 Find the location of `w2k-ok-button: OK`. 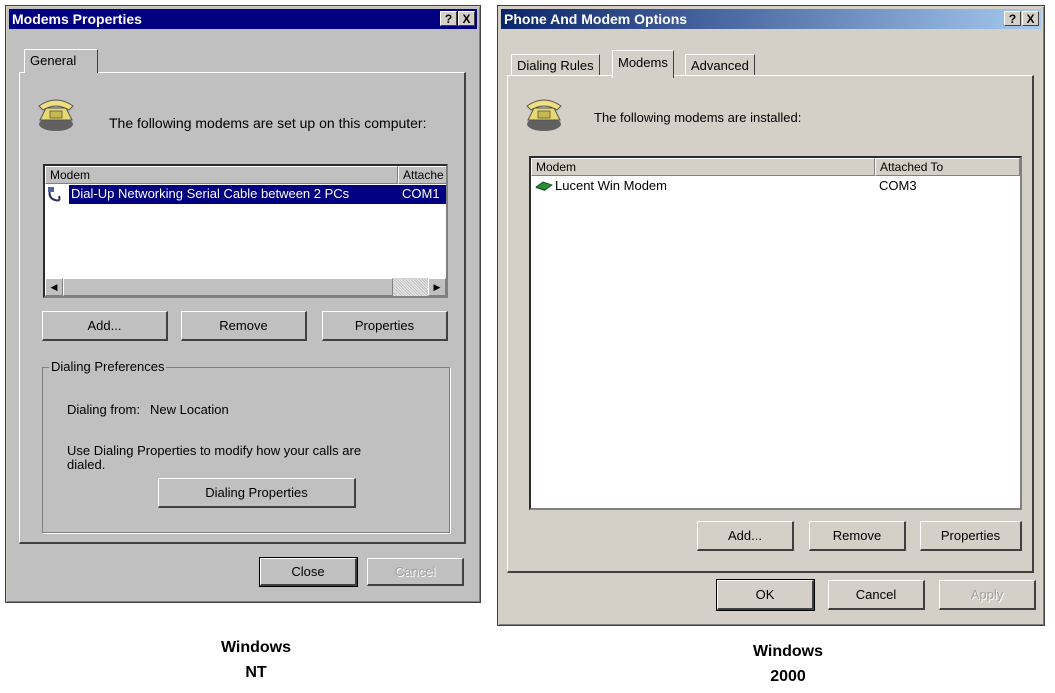

w2k-ok-button: OK is located at coordinates (765, 595).